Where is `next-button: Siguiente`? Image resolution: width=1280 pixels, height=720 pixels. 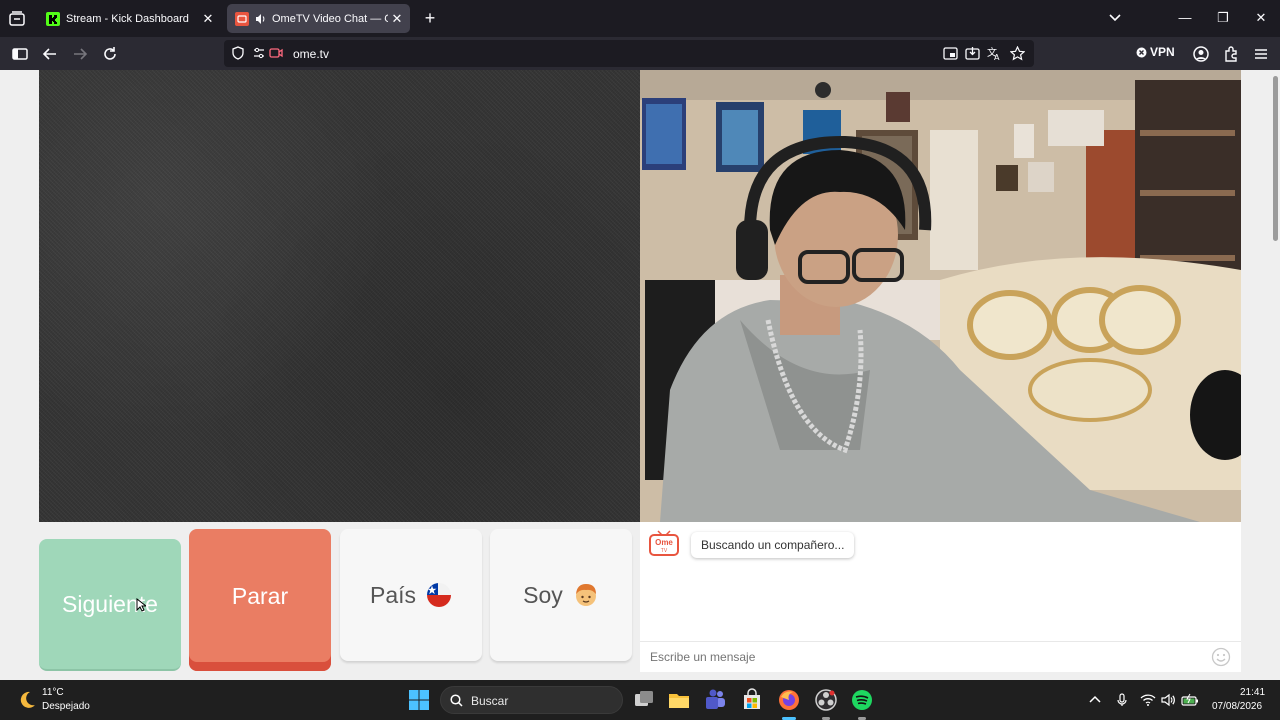 next-button: Siguiente is located at coordinates (110, 605).